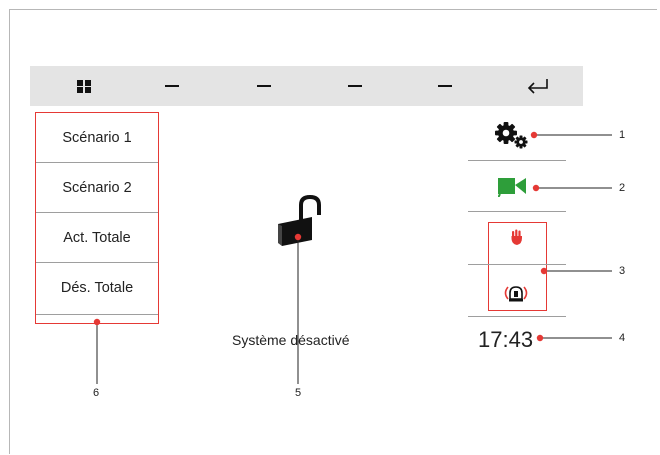  I want to click on callout-label-6: 6, so click(96, 393).